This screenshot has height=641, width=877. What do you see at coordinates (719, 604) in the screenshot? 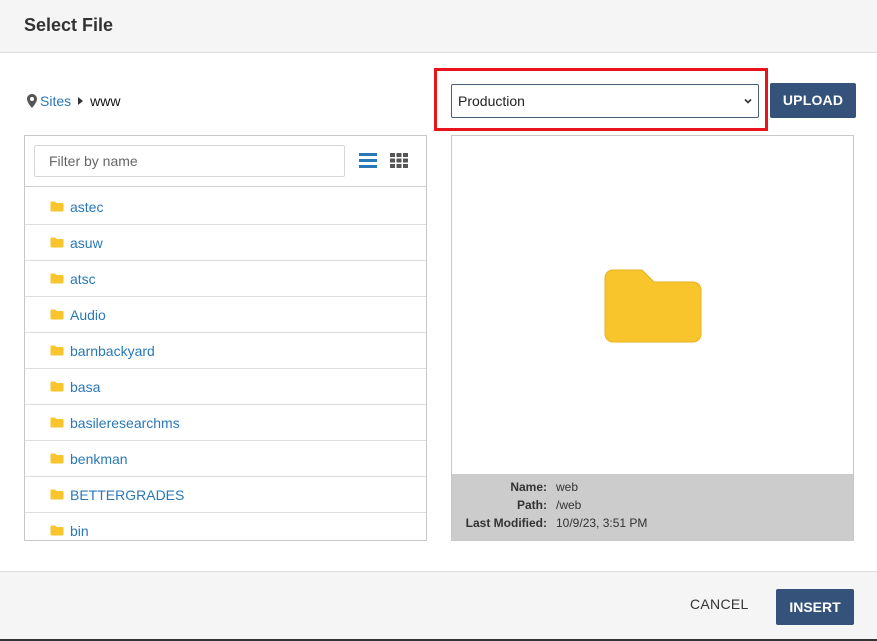
I see `cancel-button: CANCEL` at bounding box center [719, 604].